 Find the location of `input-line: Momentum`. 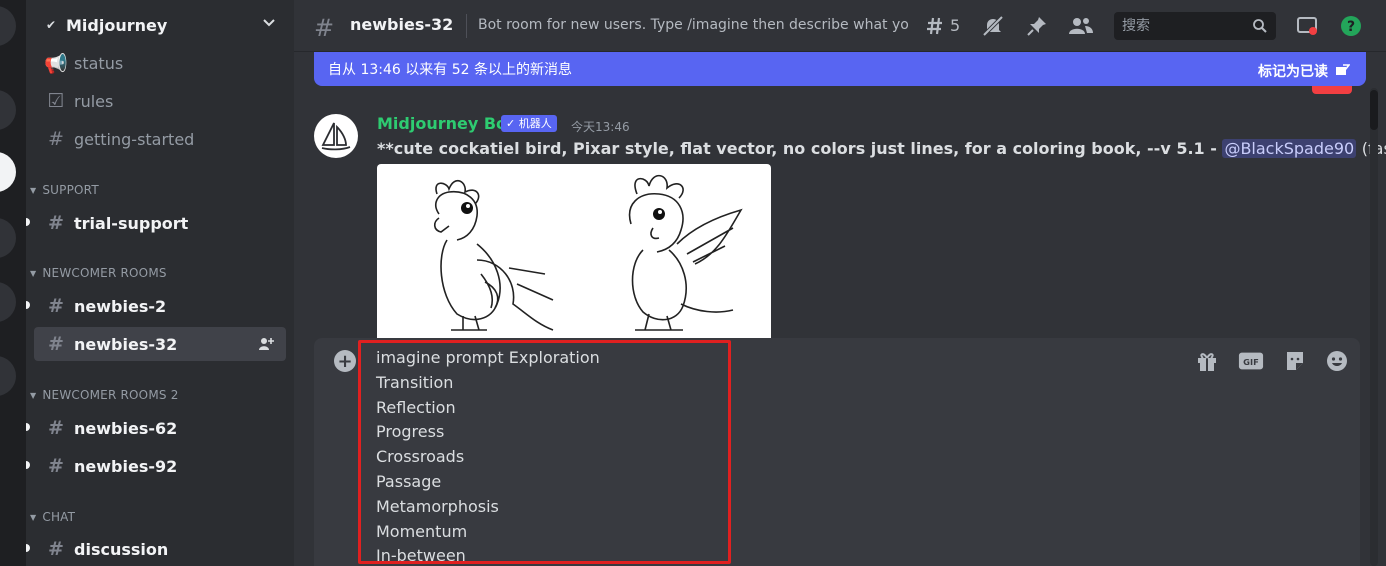

input-line: Momentum is located at coordinates (422, 531).